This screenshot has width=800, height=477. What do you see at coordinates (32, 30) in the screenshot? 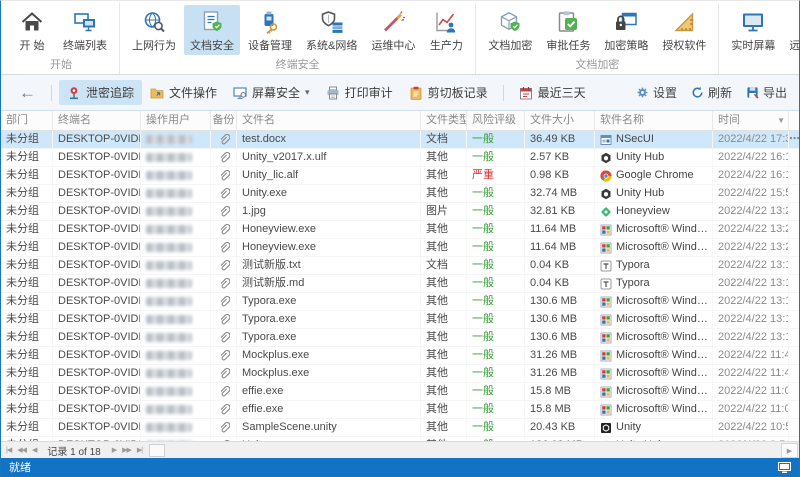
I see `ribbon-item-home: 开 始` at bounding box center [32, 30].